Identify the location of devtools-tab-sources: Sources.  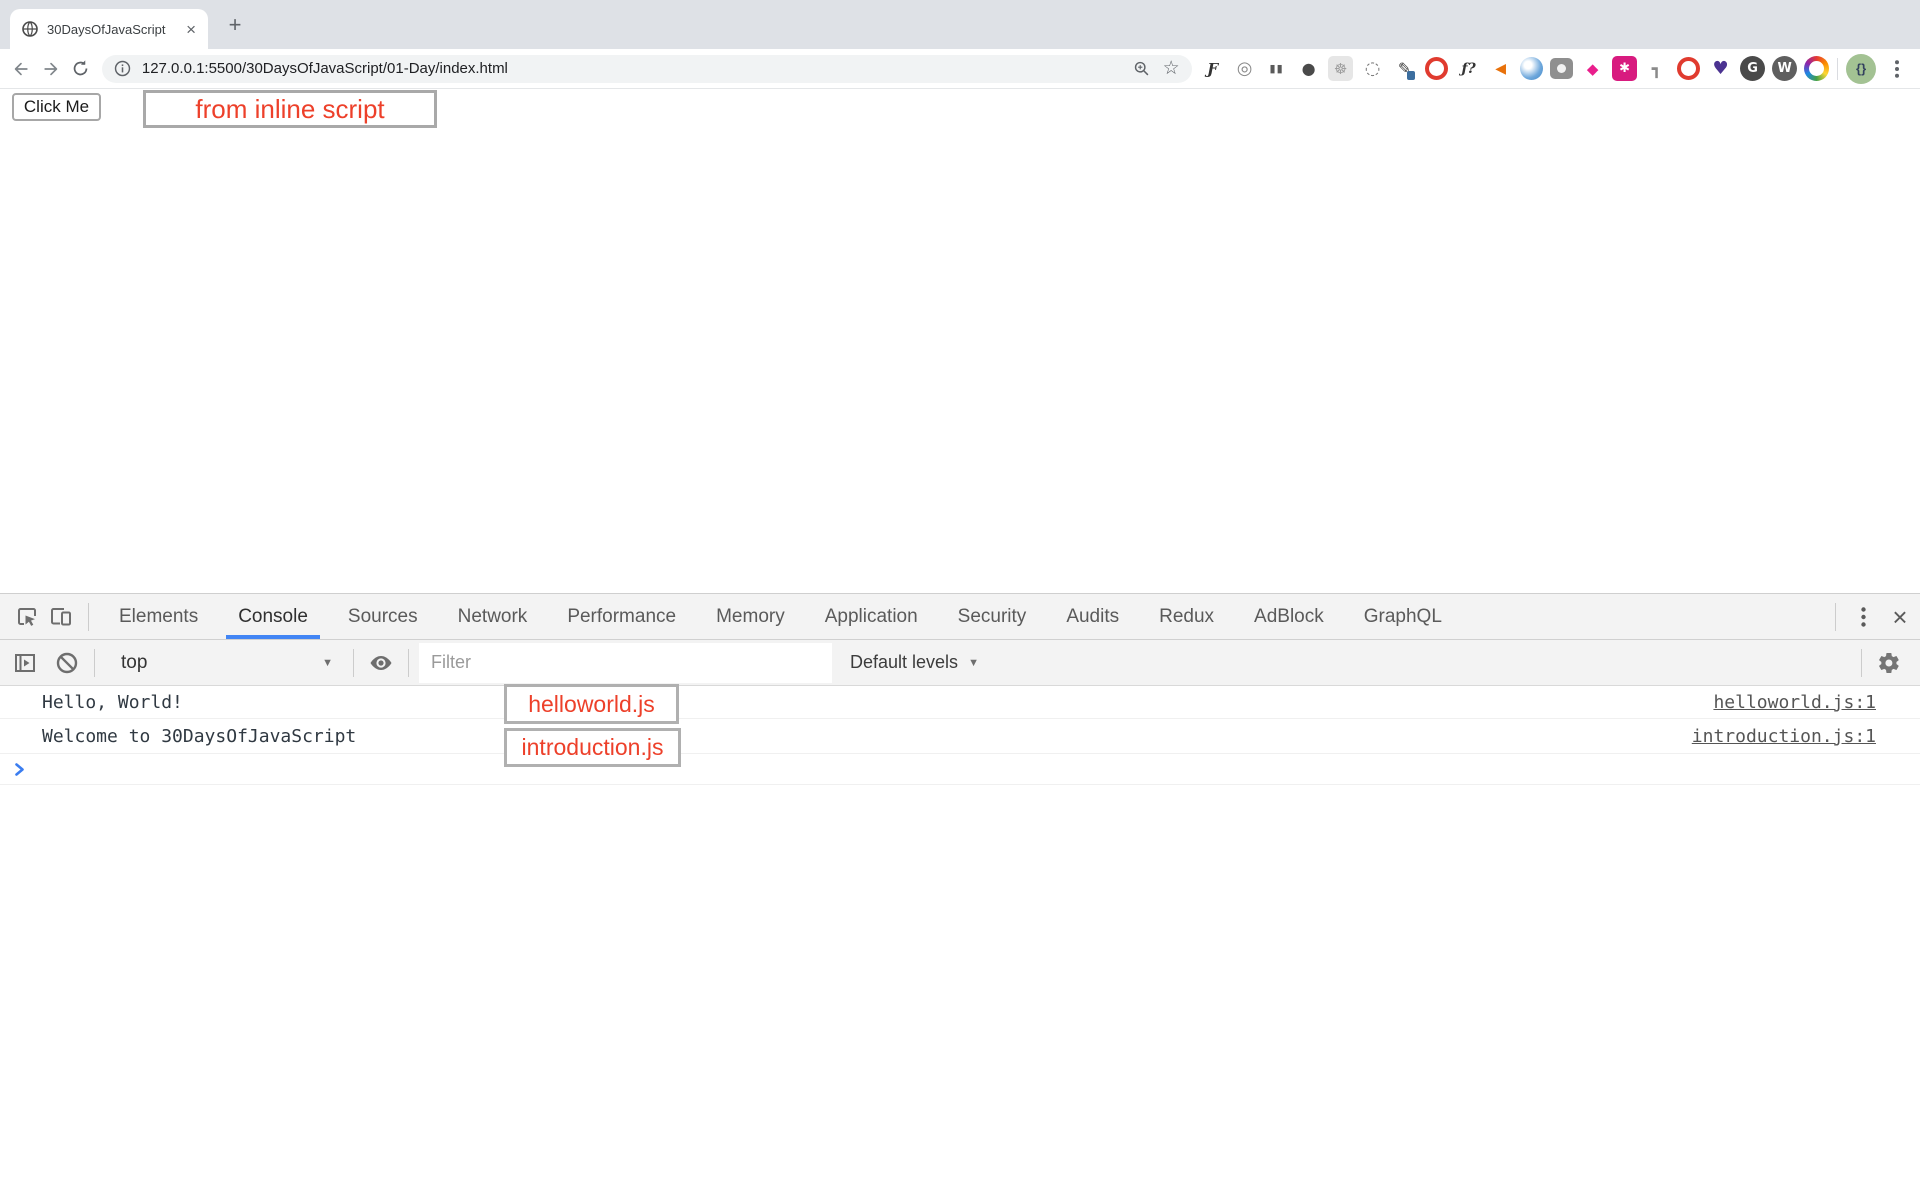
(383, 616).